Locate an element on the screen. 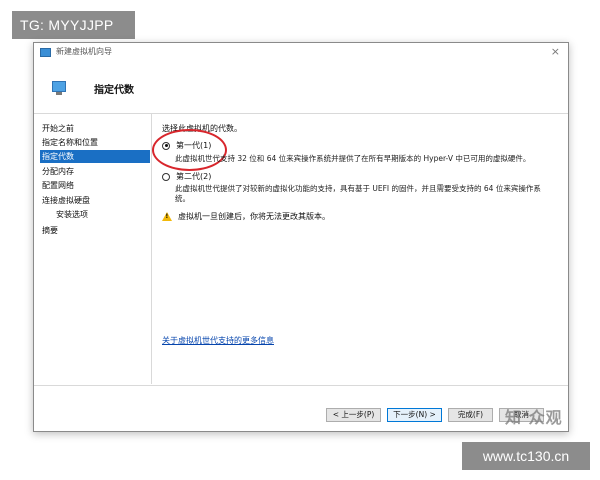  warning-text: 虚拟机一旦创建后，你将无法更改其版本。 is located at coordinates (254, 216).